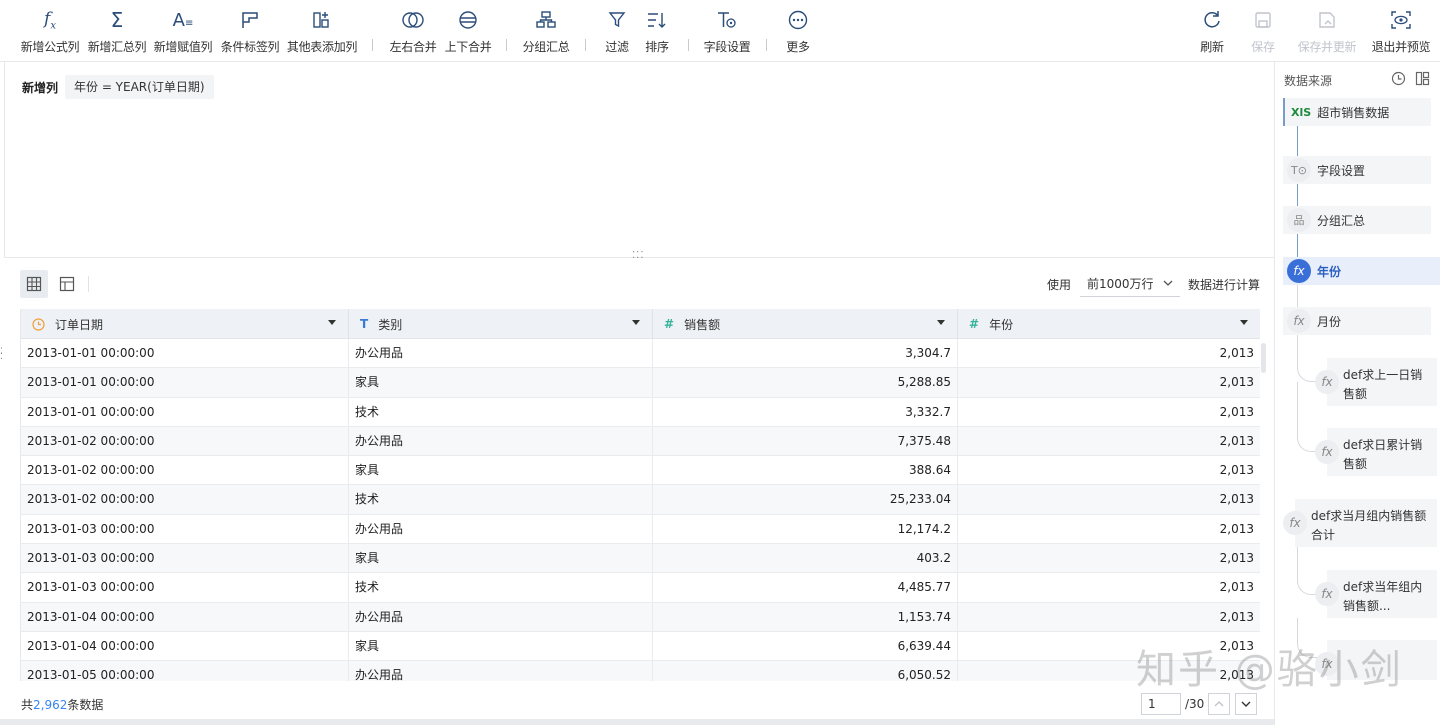 The height and width of the screenshot is (725, 1440). What do you see at coordinates (501, 324) in the screenshot?
I see `column-header-category: T 类别` at bounding box center [501, 324].